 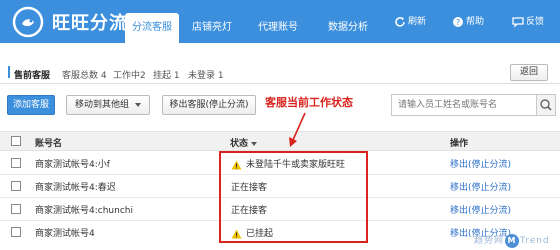 I want to click on logo-icon, so click(x=28, y=22).